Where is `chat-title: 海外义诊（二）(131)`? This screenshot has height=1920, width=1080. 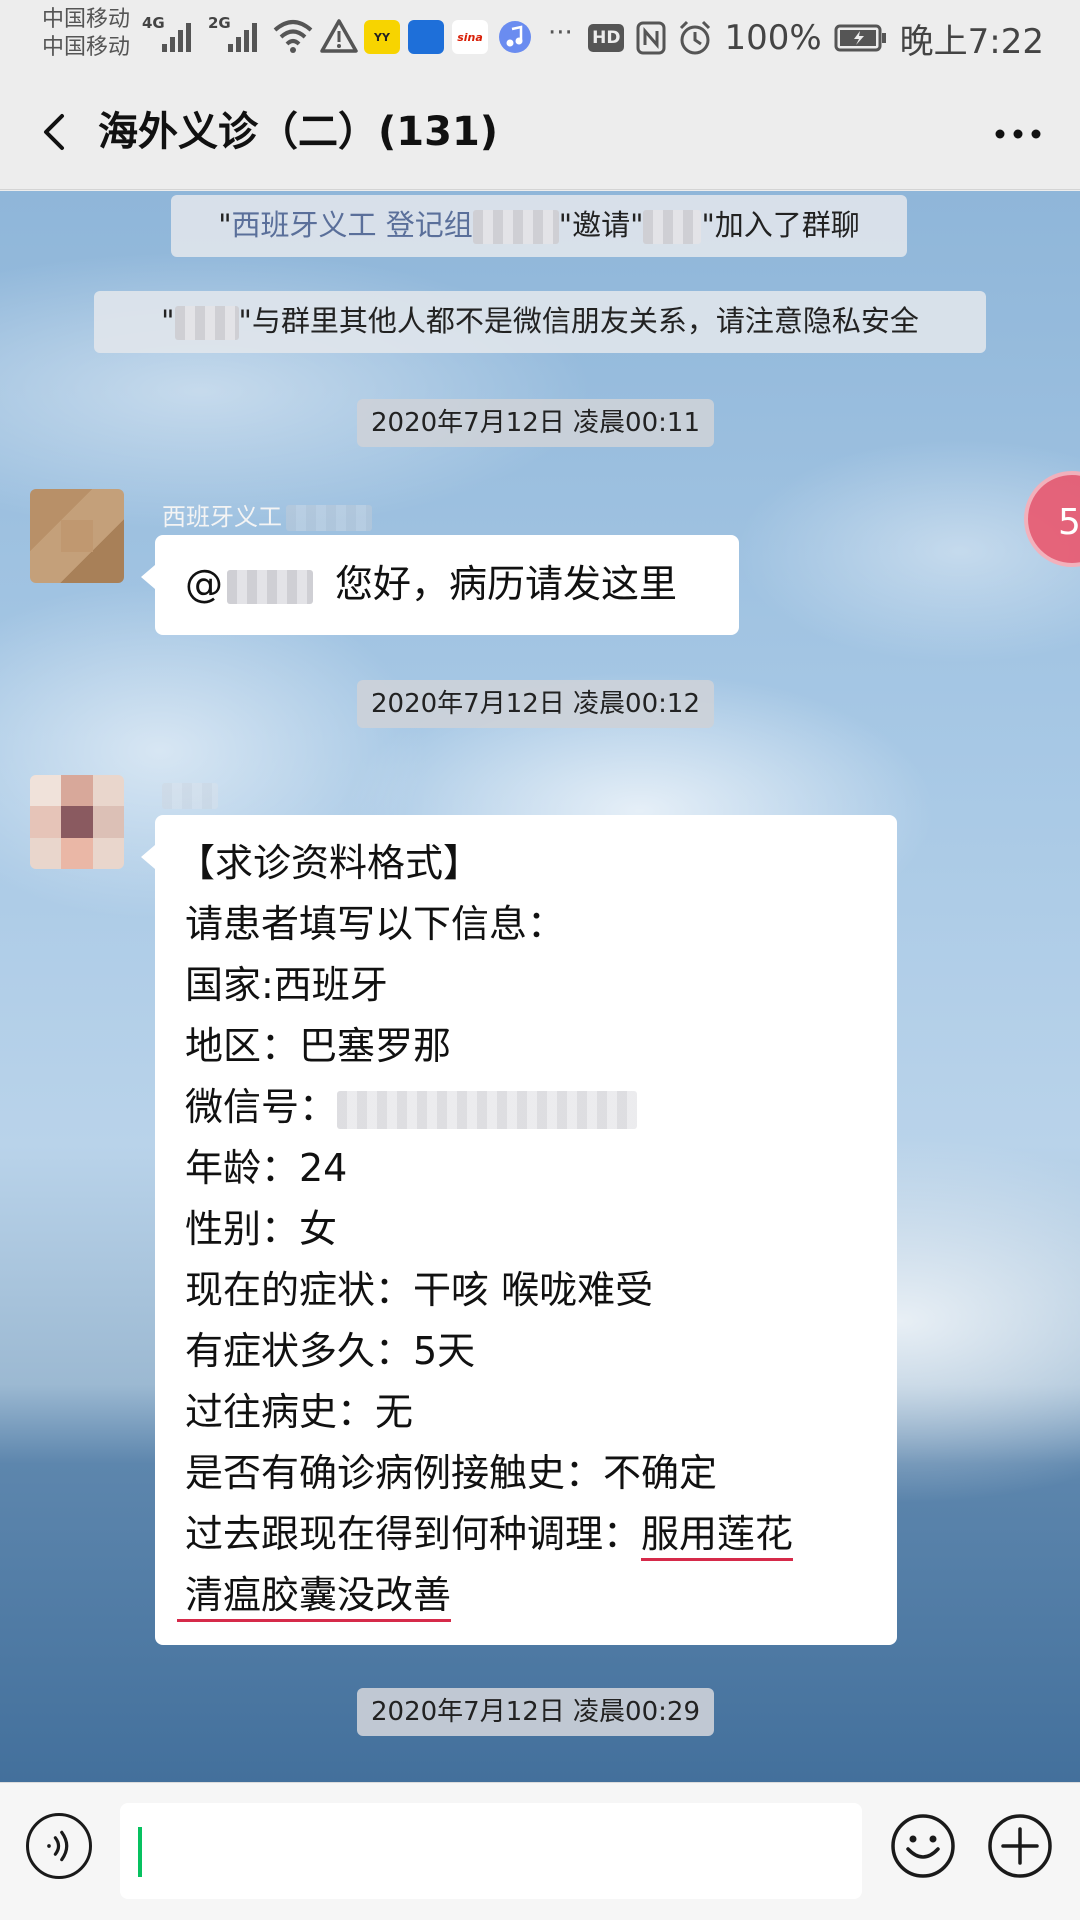 chat-title: 海外义诊（二）(131) is located at coordinates (298, 132).